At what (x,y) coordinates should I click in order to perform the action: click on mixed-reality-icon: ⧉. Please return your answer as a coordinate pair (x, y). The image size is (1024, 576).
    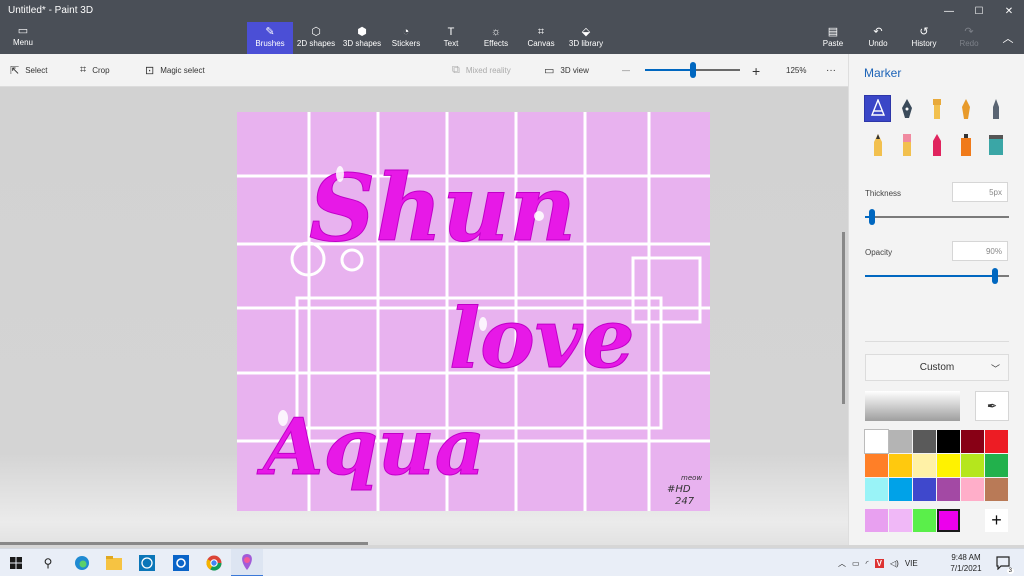
    Looking at the image, I should click on (456, 70).